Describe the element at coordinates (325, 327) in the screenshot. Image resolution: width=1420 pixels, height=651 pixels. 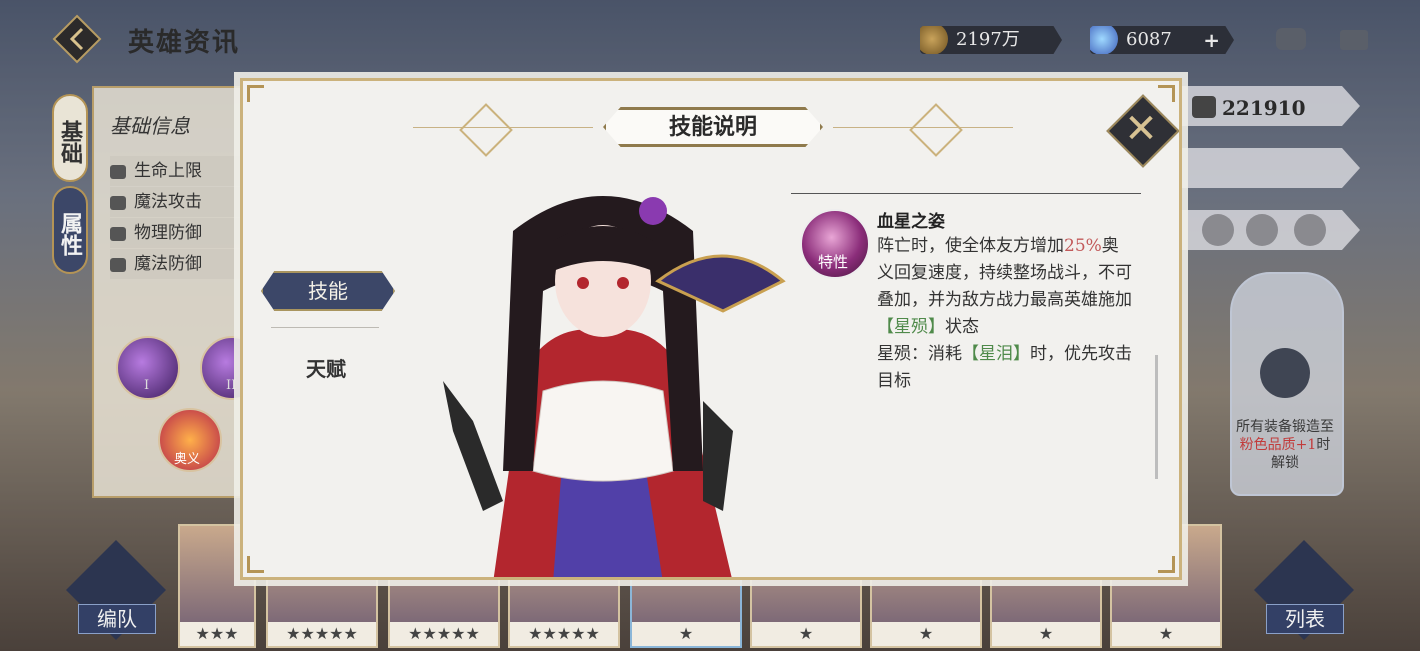
I see `tab-divider` at that location.